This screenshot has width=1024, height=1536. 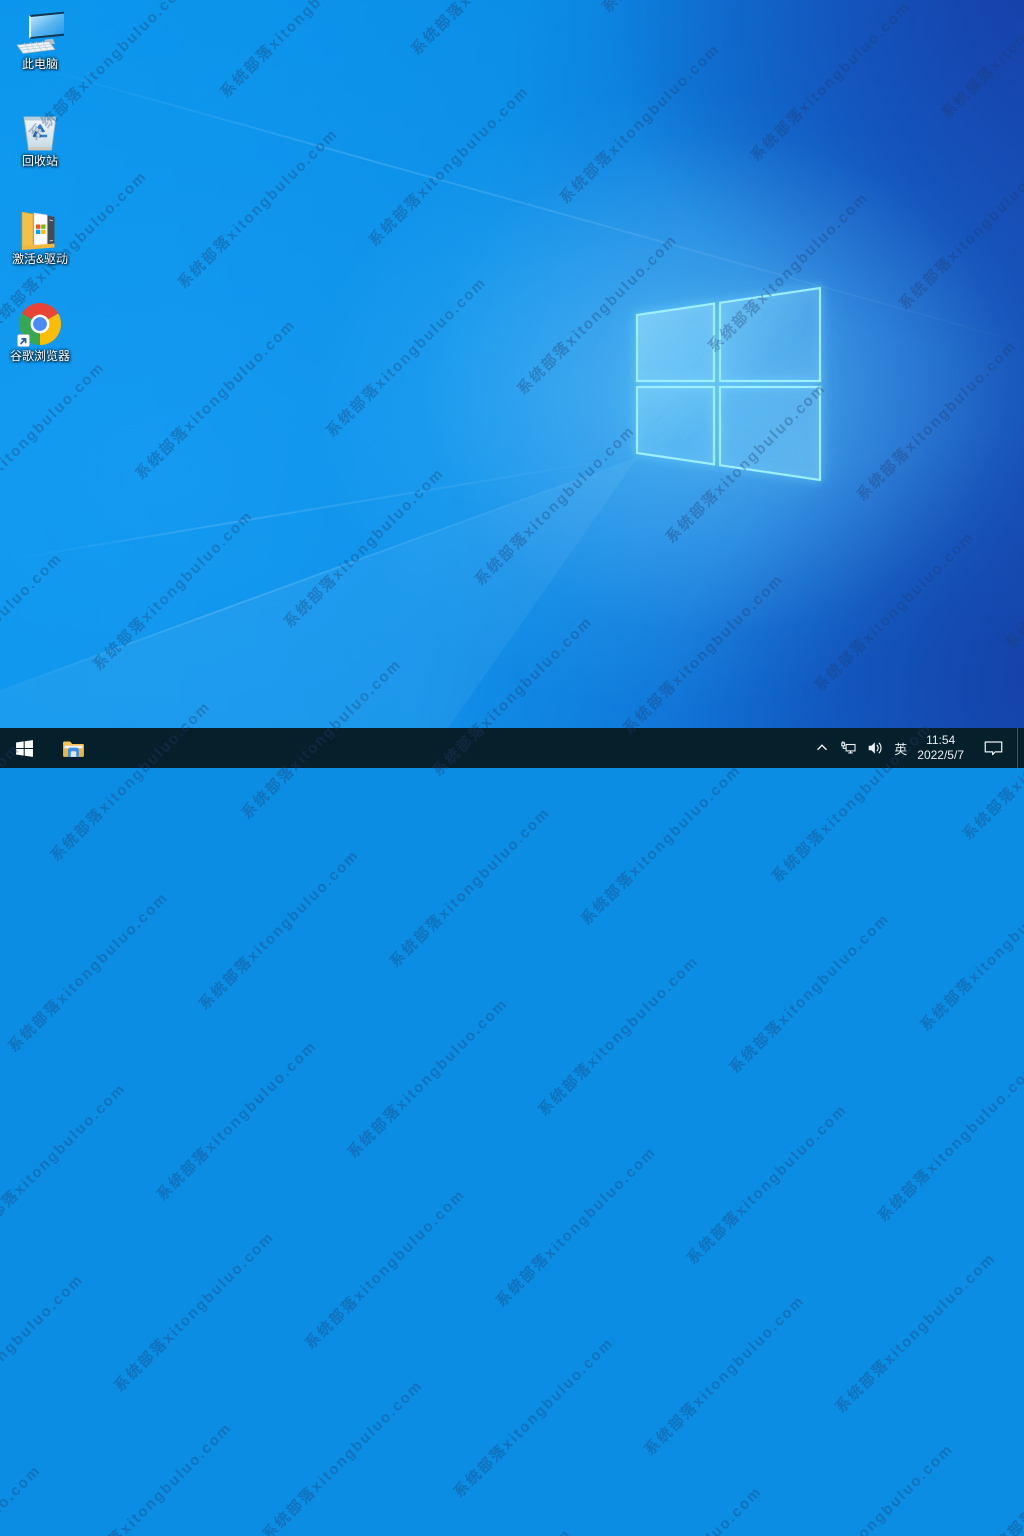 I want to click on light-cone, so click(x=319, y=612).